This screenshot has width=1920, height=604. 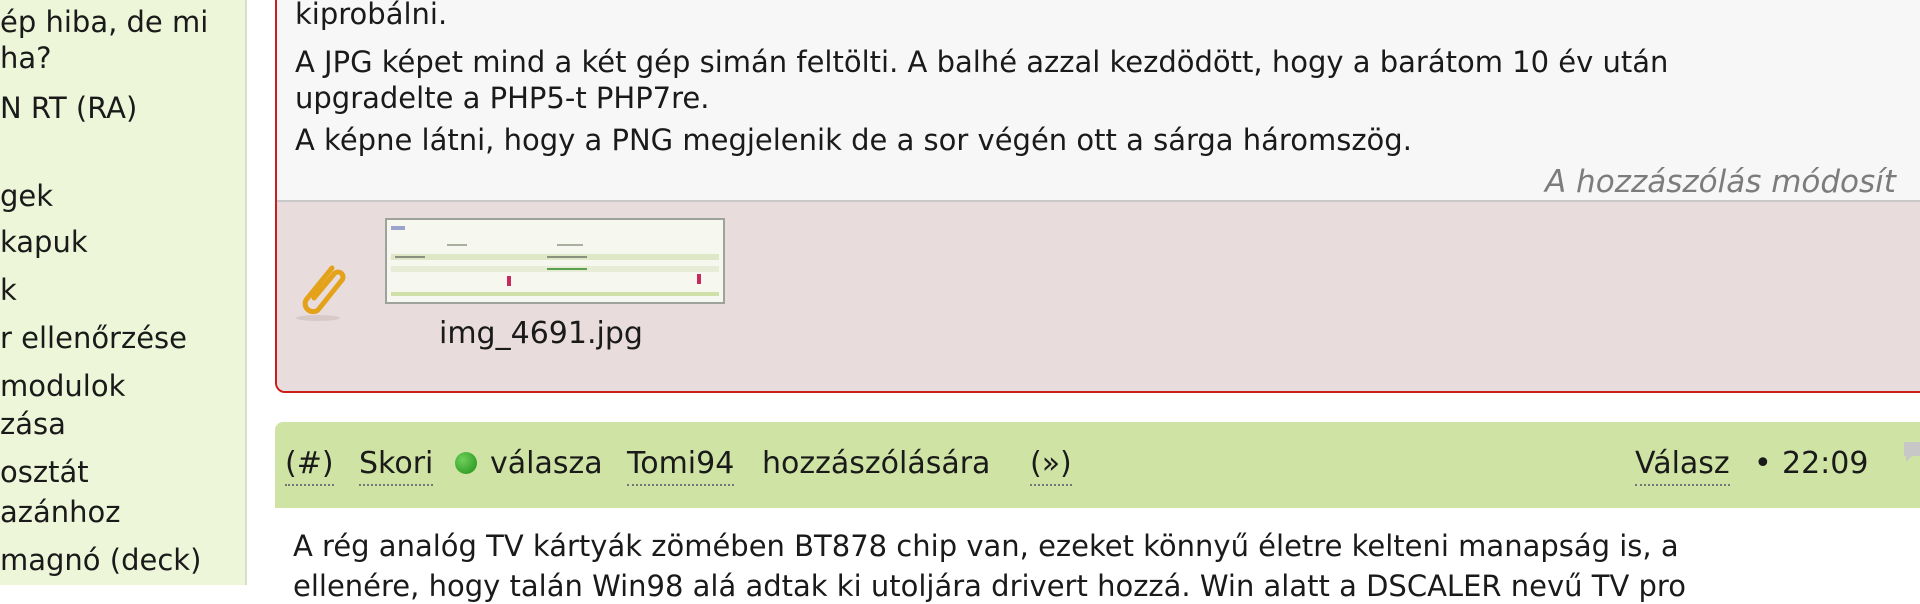 I want to click on sidebar-link: osztát, so click(x=44, y=472).